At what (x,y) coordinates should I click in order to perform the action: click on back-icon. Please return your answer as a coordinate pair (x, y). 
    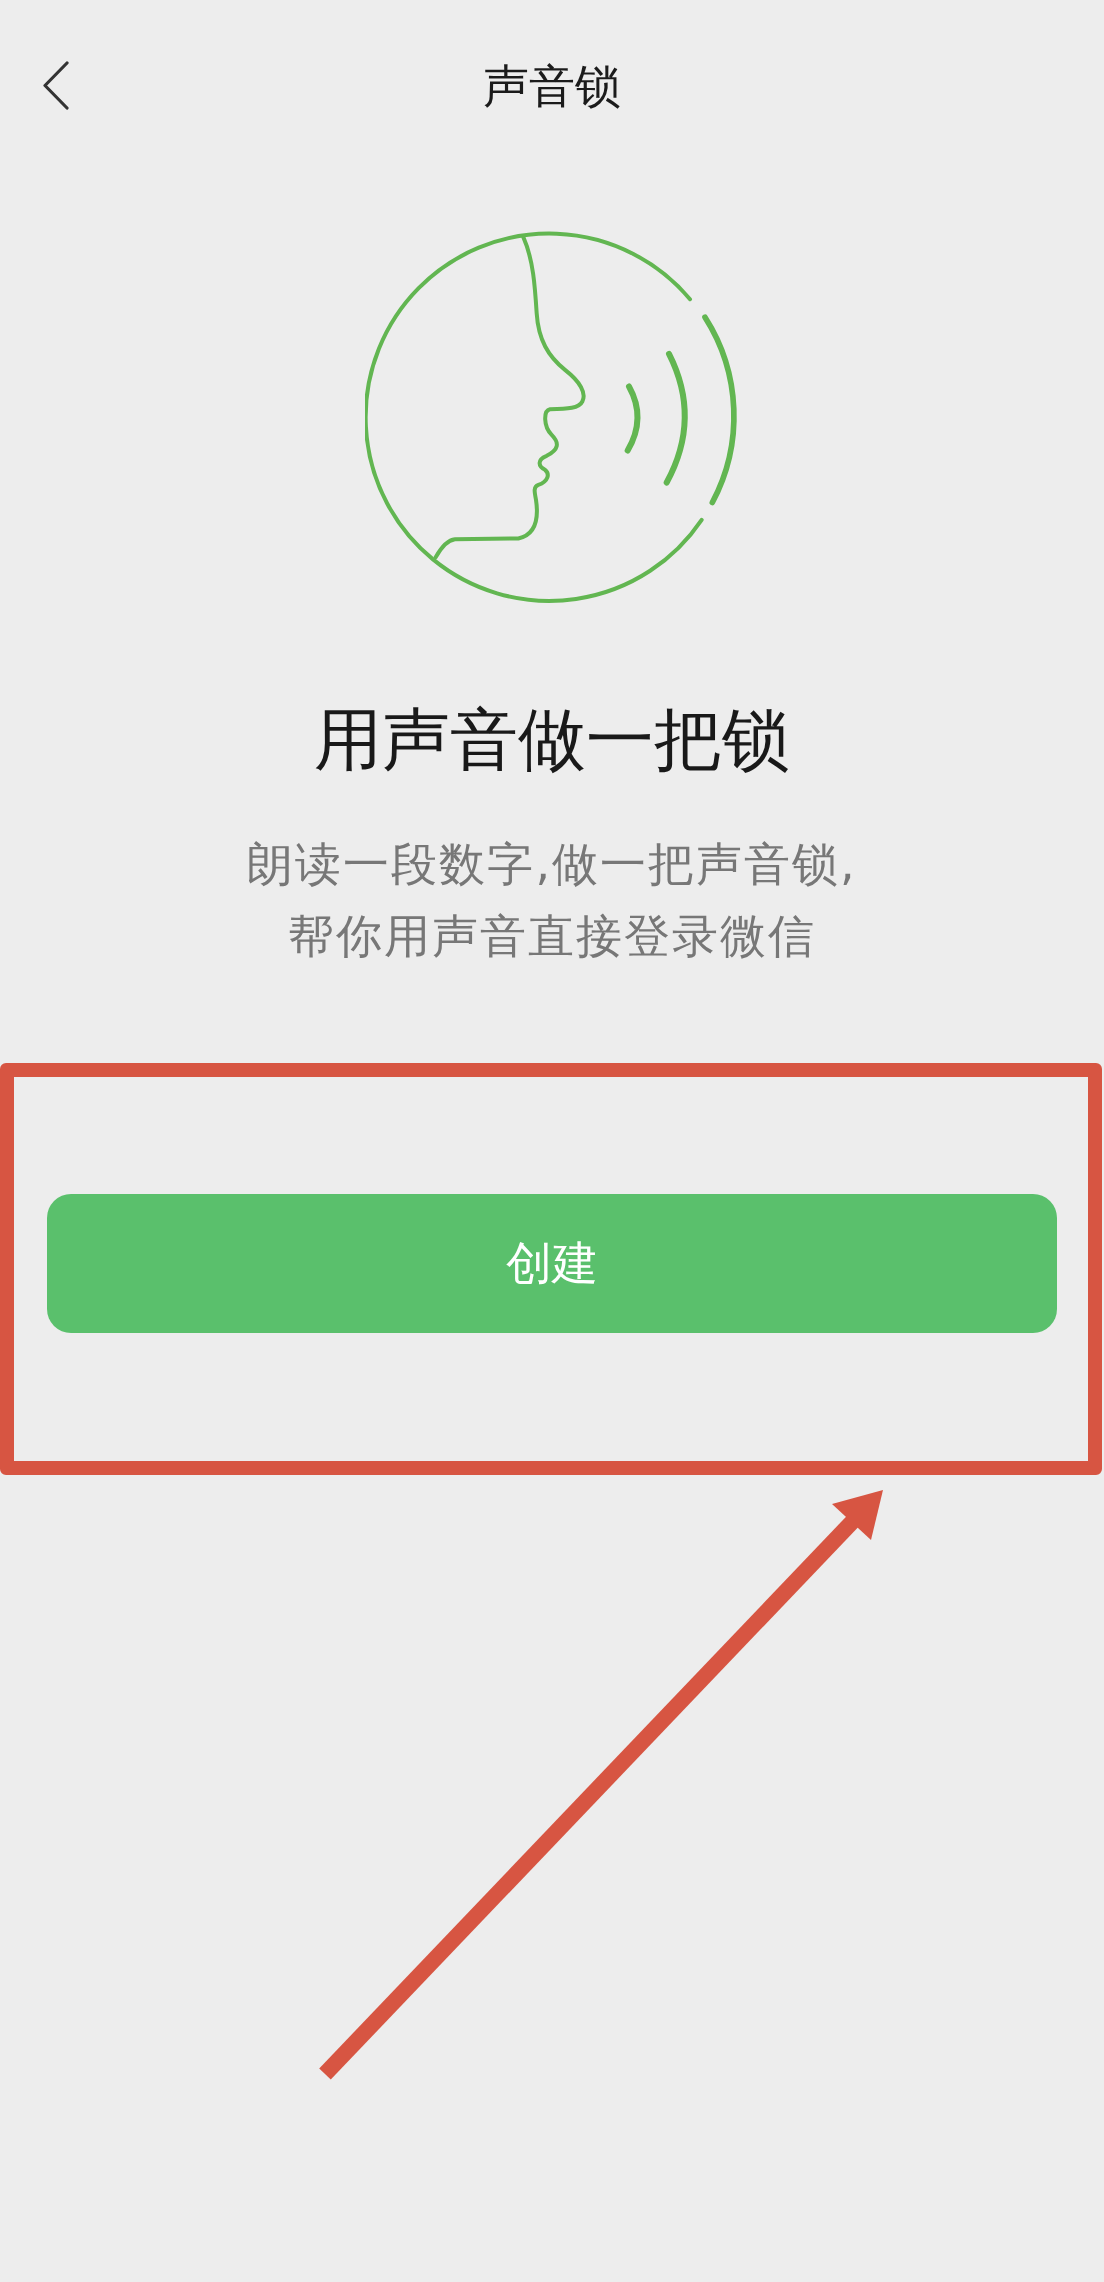
    Looking at the image, I should click on (56, 86).